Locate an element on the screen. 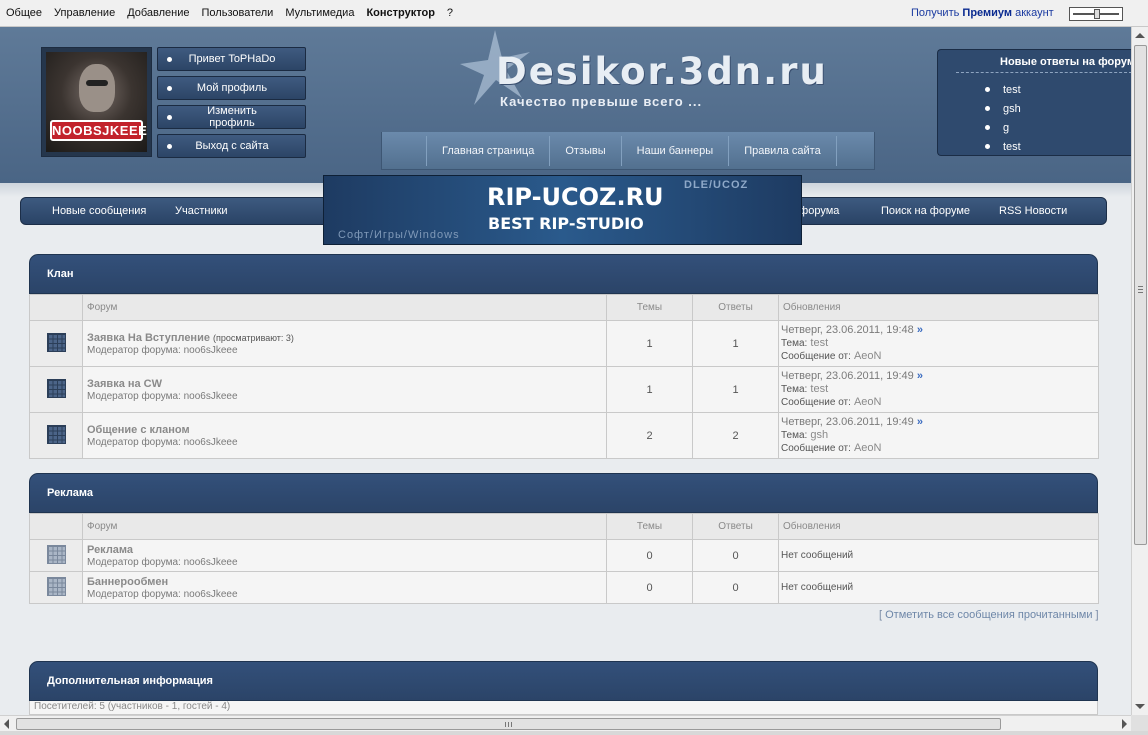  banner-bottom: Софт/Игры/Windows is located at coordinates (399, 235).